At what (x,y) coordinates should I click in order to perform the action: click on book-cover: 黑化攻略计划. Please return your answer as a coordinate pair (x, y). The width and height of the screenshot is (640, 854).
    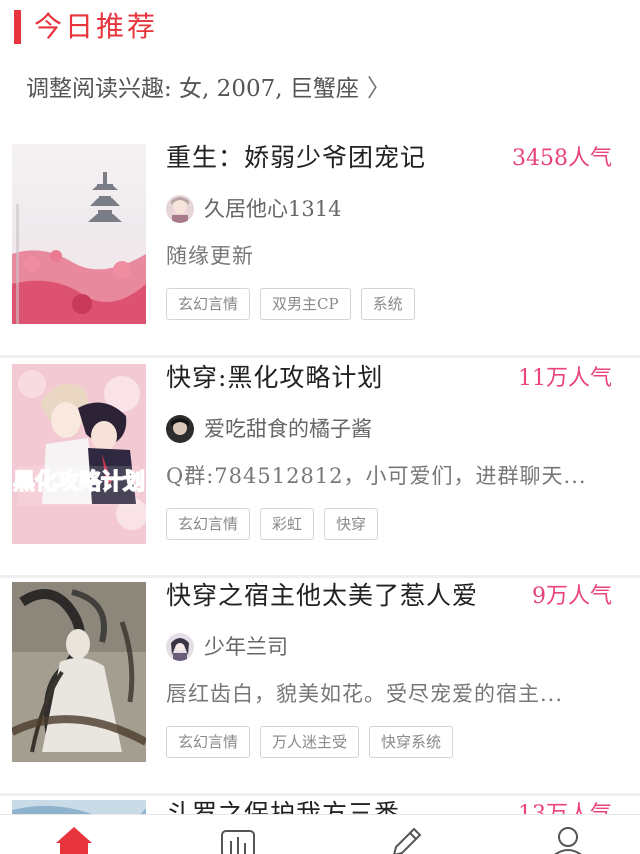
    Looking at the image, I should click on (79, 454).